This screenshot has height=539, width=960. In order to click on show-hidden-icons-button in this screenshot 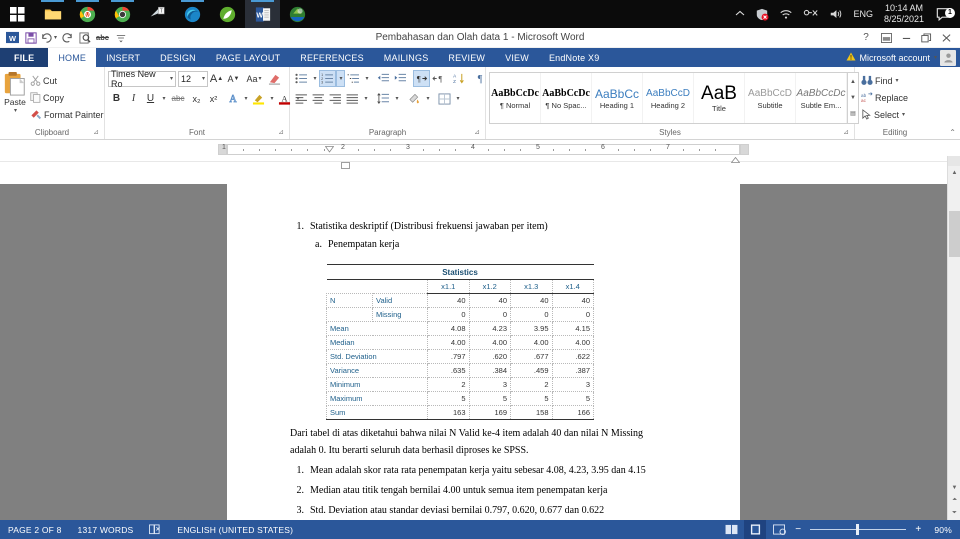, I will do `click(740, 14)`.